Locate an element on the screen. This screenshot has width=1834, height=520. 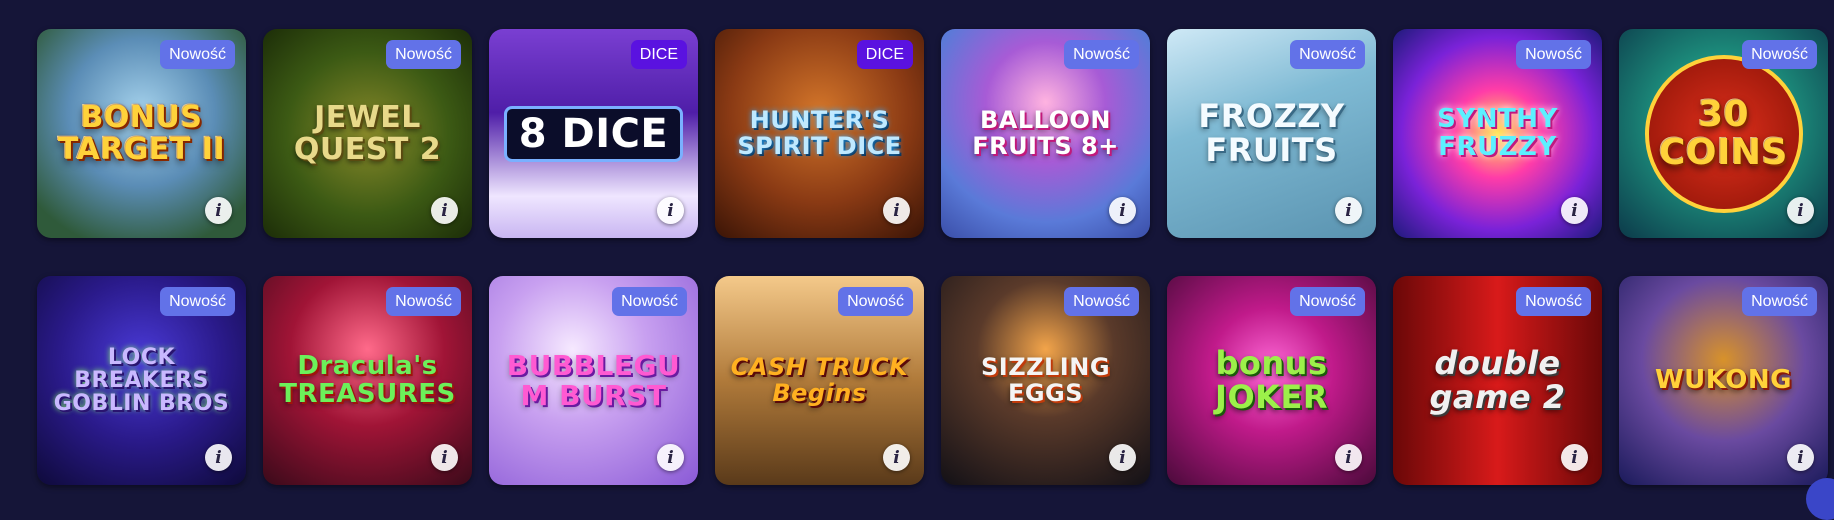
game-tile-hunters-spirit: HUNTER'S SPIRIT DICE DICE i is located at coordinates (819, 133).